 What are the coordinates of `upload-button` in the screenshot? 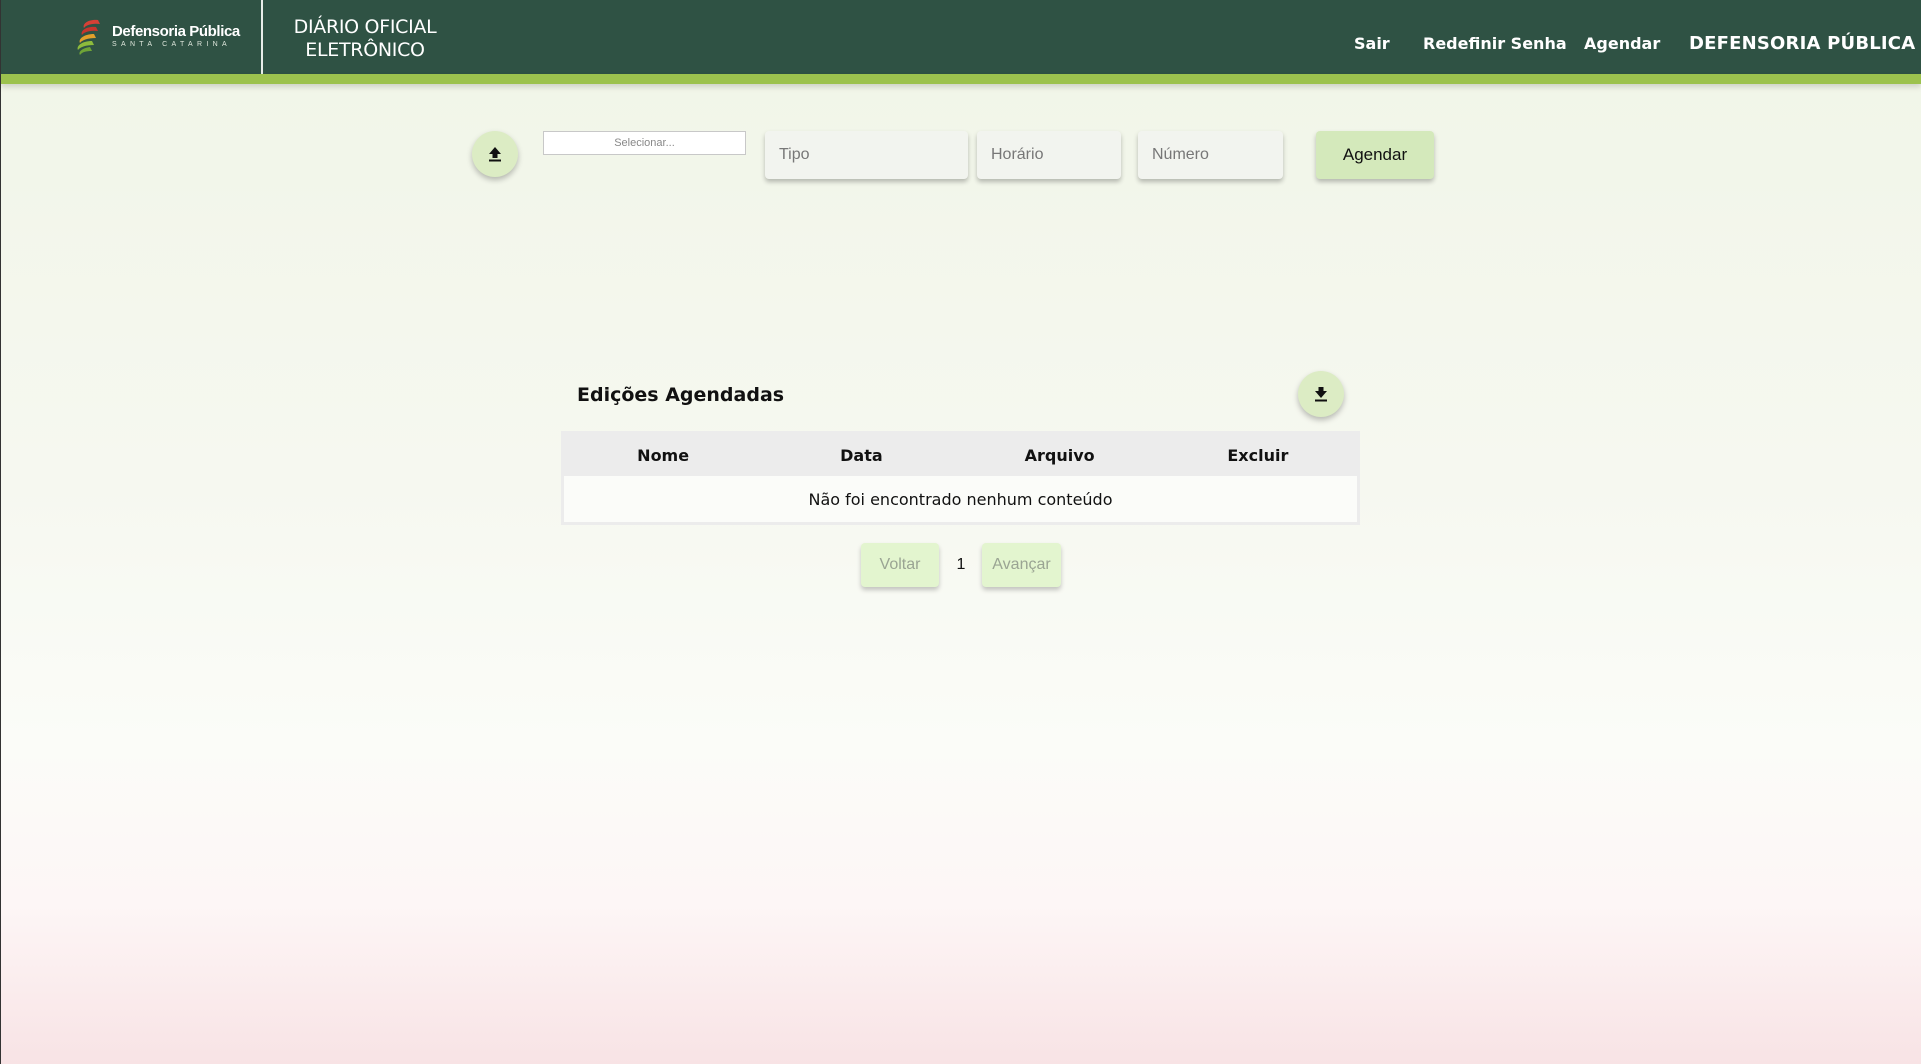 It's located at (495, 154).